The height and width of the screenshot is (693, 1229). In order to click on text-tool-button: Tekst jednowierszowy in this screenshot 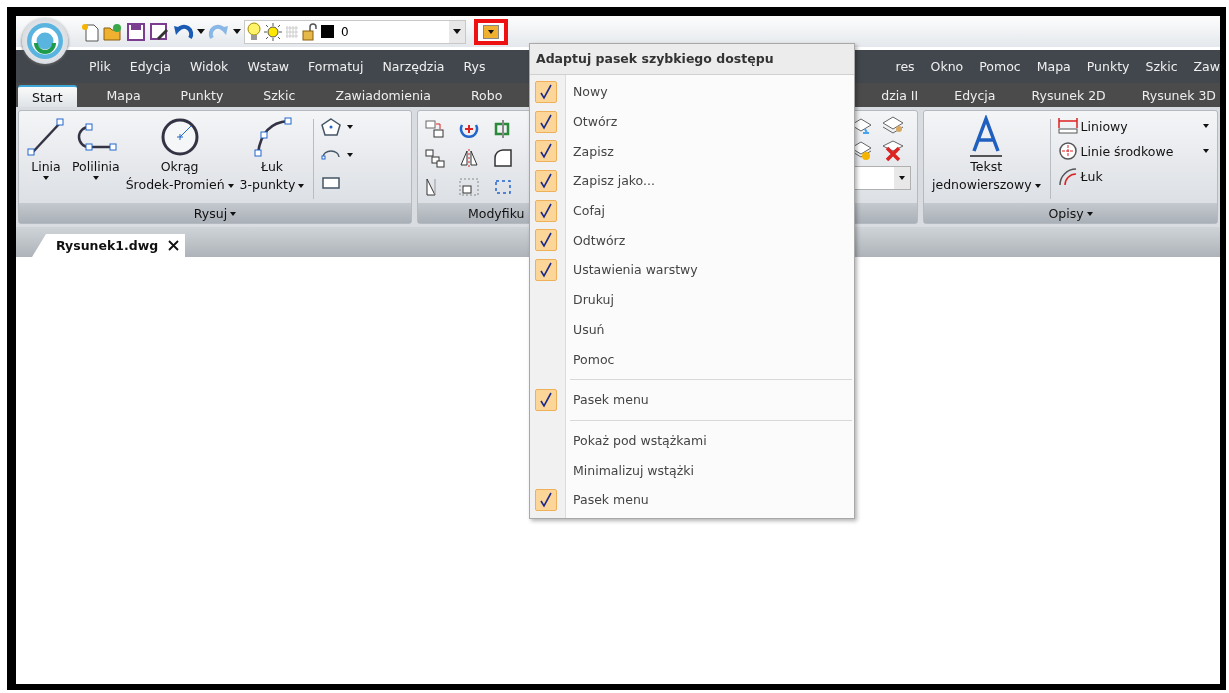, I will do `click(986, 154)`.